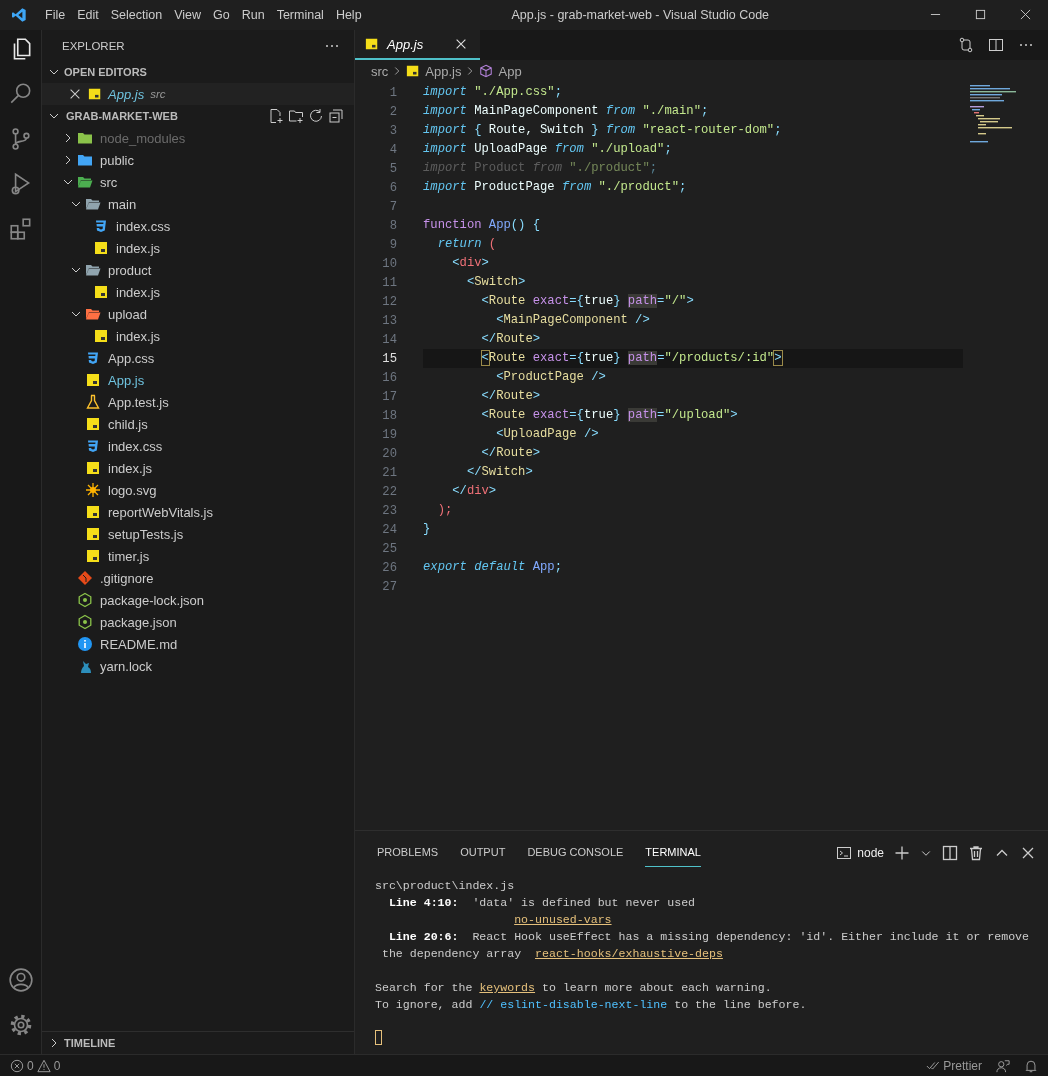 This screenshot has height=1076, width=1048. What do you see at coordinates (187, 15) in the screenshot?
I see `menu-item: View` at bounding box center [187, 15].